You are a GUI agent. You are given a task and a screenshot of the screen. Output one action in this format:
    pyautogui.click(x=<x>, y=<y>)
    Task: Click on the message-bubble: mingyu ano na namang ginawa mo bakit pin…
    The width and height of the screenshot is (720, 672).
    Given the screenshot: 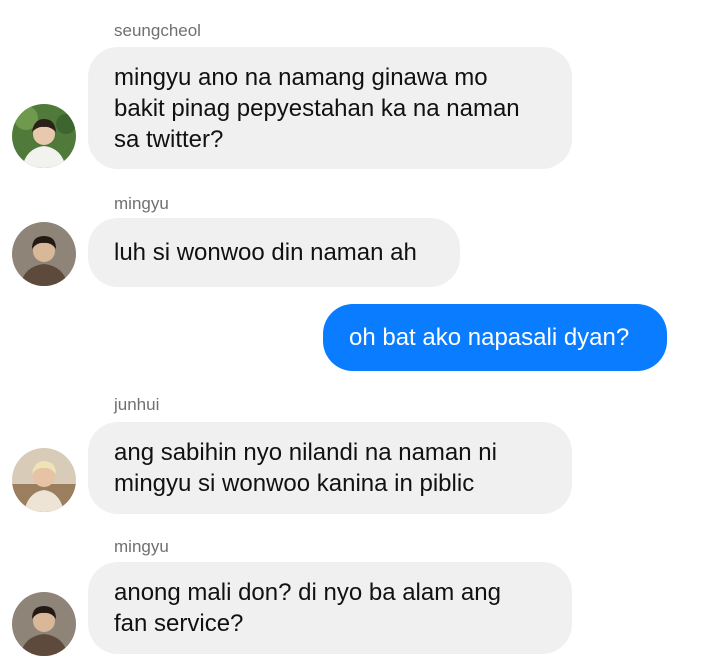 What is the action you would take?
    pyautogui.click(x=330, y=108)
    